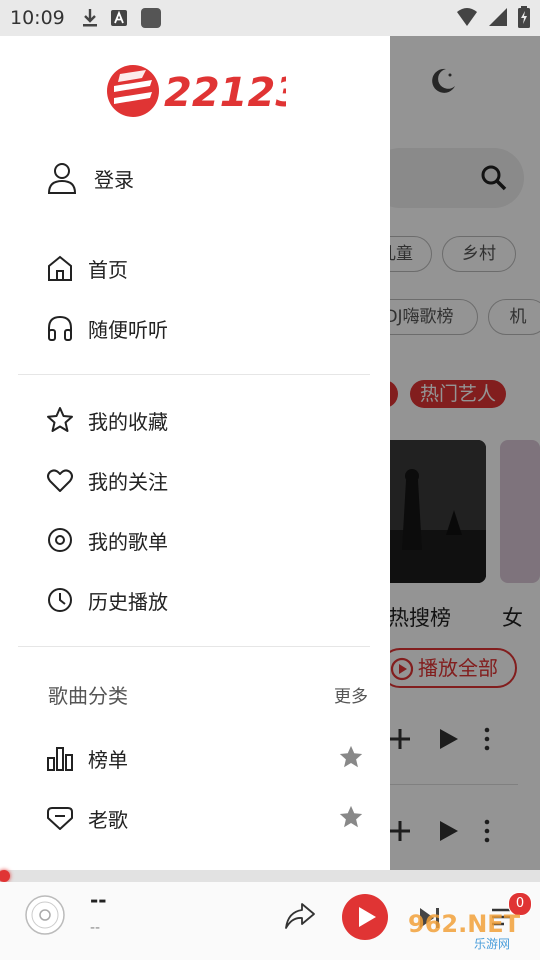 The width and height of the screenshot is (540, 960). What do you see at coordinates (60, 419) in the screenshot?
I see `star-outline-icon` at bounding box center [60, 419].